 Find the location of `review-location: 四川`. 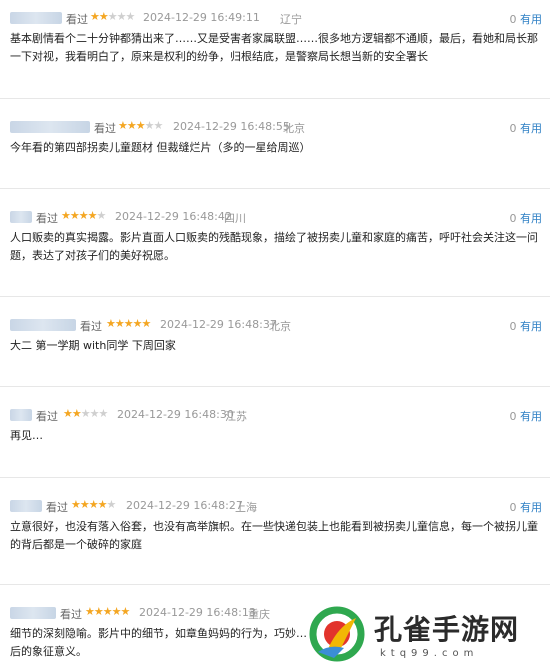

review-location: 四川 is located at coordinates (235, 218).